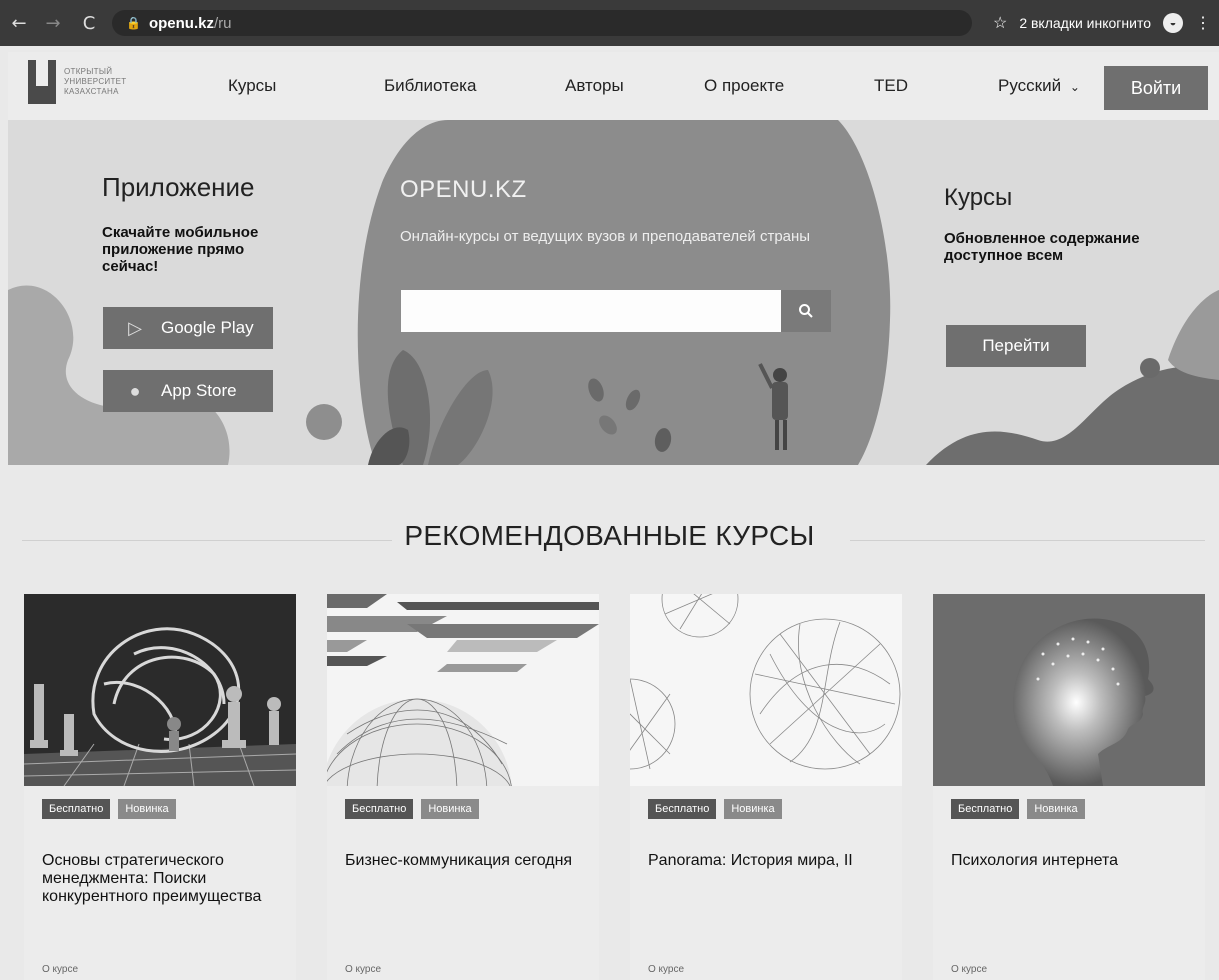  Describe the element at coordinates (591, 311) in the screenshot. I see `search-input` at that location.